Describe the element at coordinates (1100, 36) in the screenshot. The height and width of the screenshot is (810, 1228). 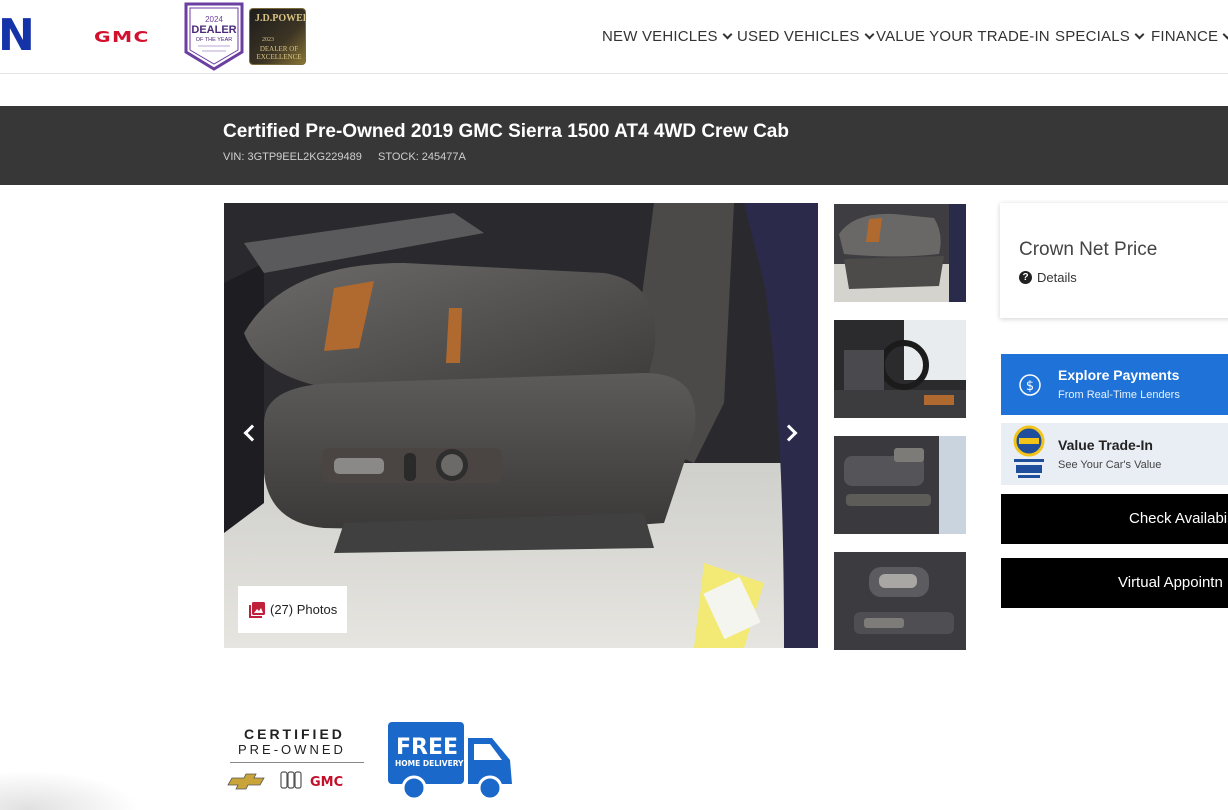
I see `nav-specials: SPECIALS` at that location.